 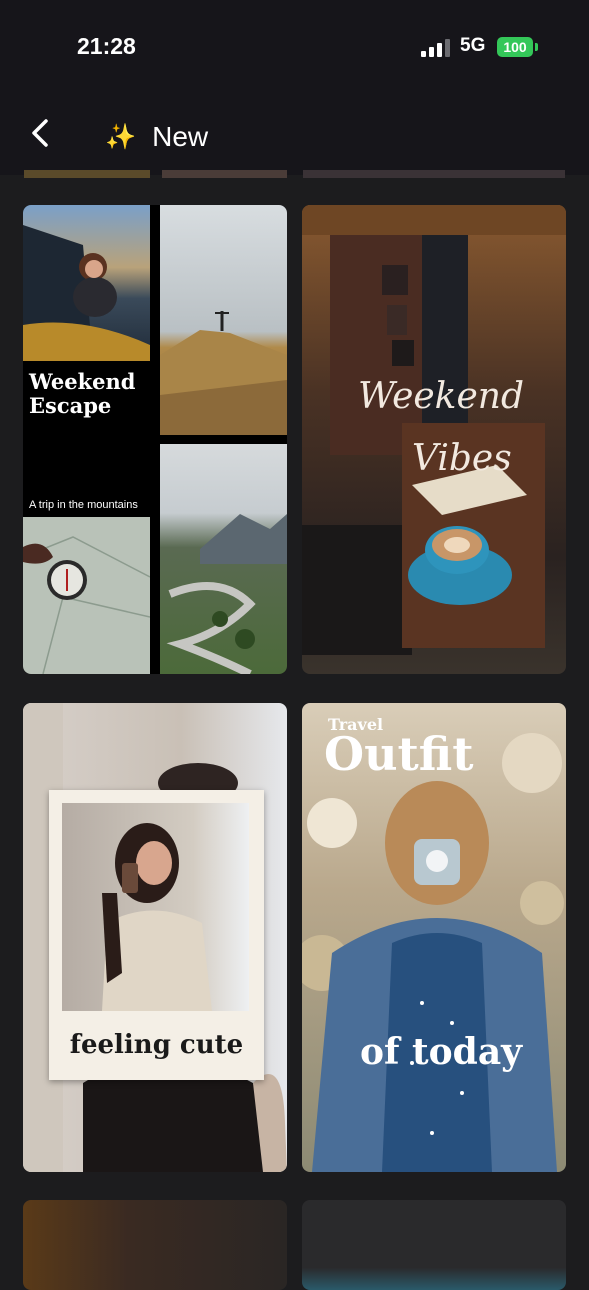 I want to click on template-title-line2: Vibes, so click(x=462, y=458).